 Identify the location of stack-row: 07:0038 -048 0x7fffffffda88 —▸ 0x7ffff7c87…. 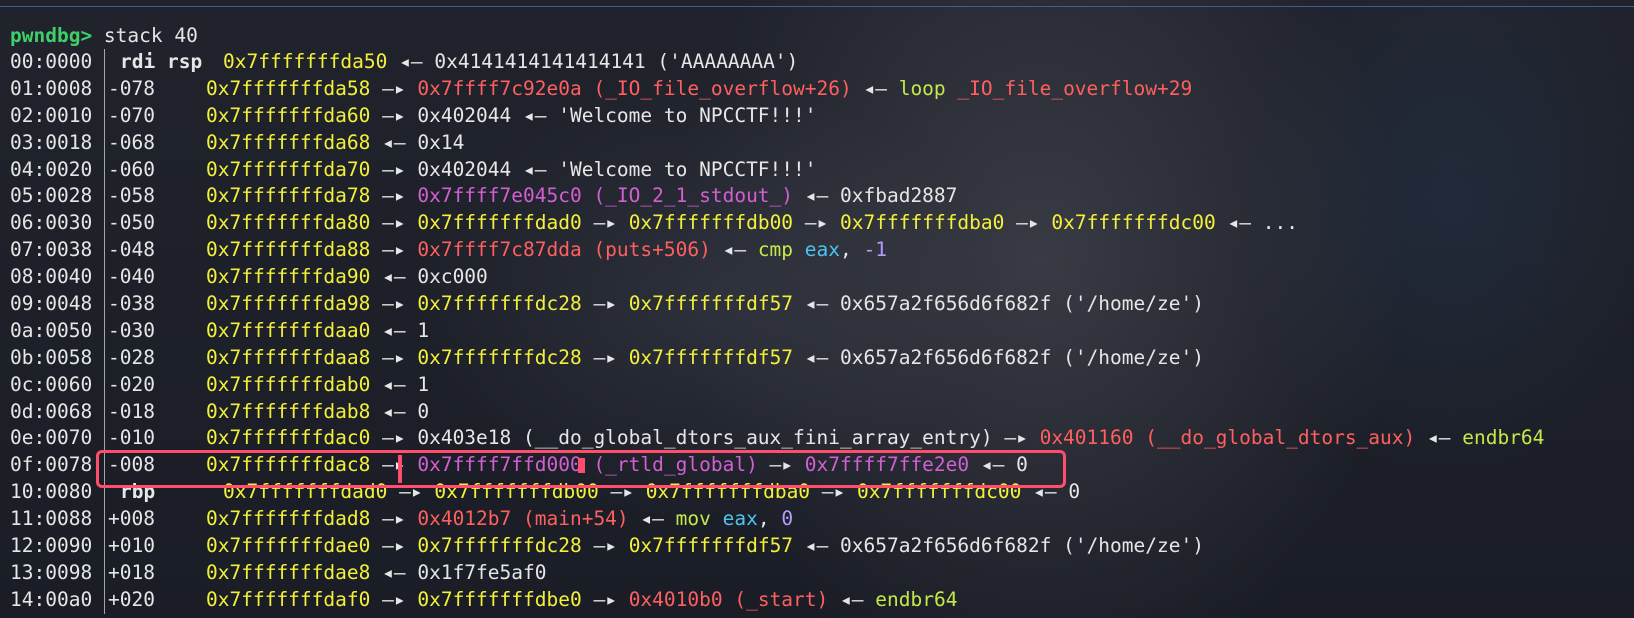
(822, 251).